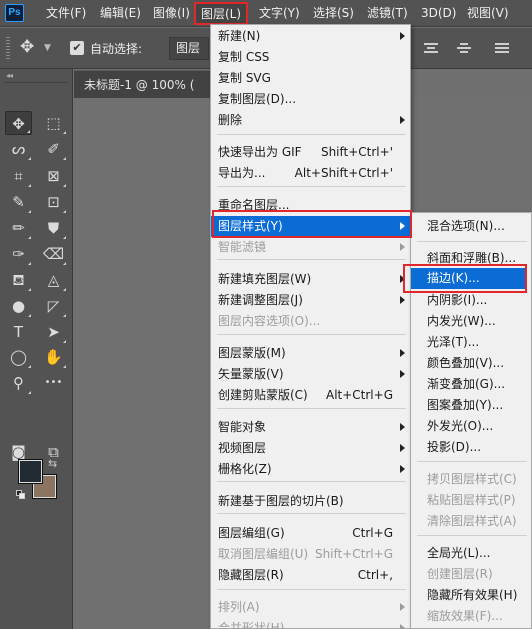 The image size is (532, 629). I want to click on layer-menu-item: 创建剪贴蒙版(C) Alt+Ctrl+G, so click(310, 395).